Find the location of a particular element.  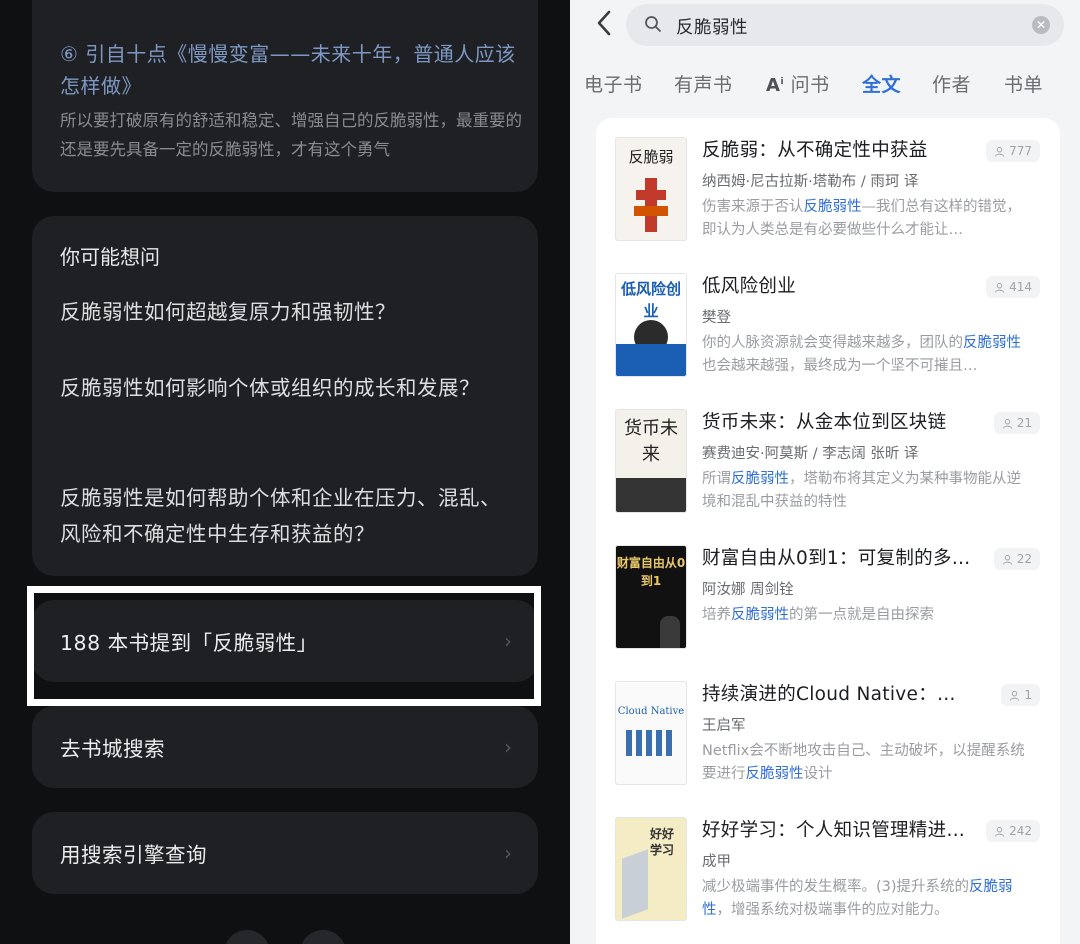

search-tabs: 电子书 有声书 Ai 问书 全文 作者 书单 is located at coordinates (825, 88).